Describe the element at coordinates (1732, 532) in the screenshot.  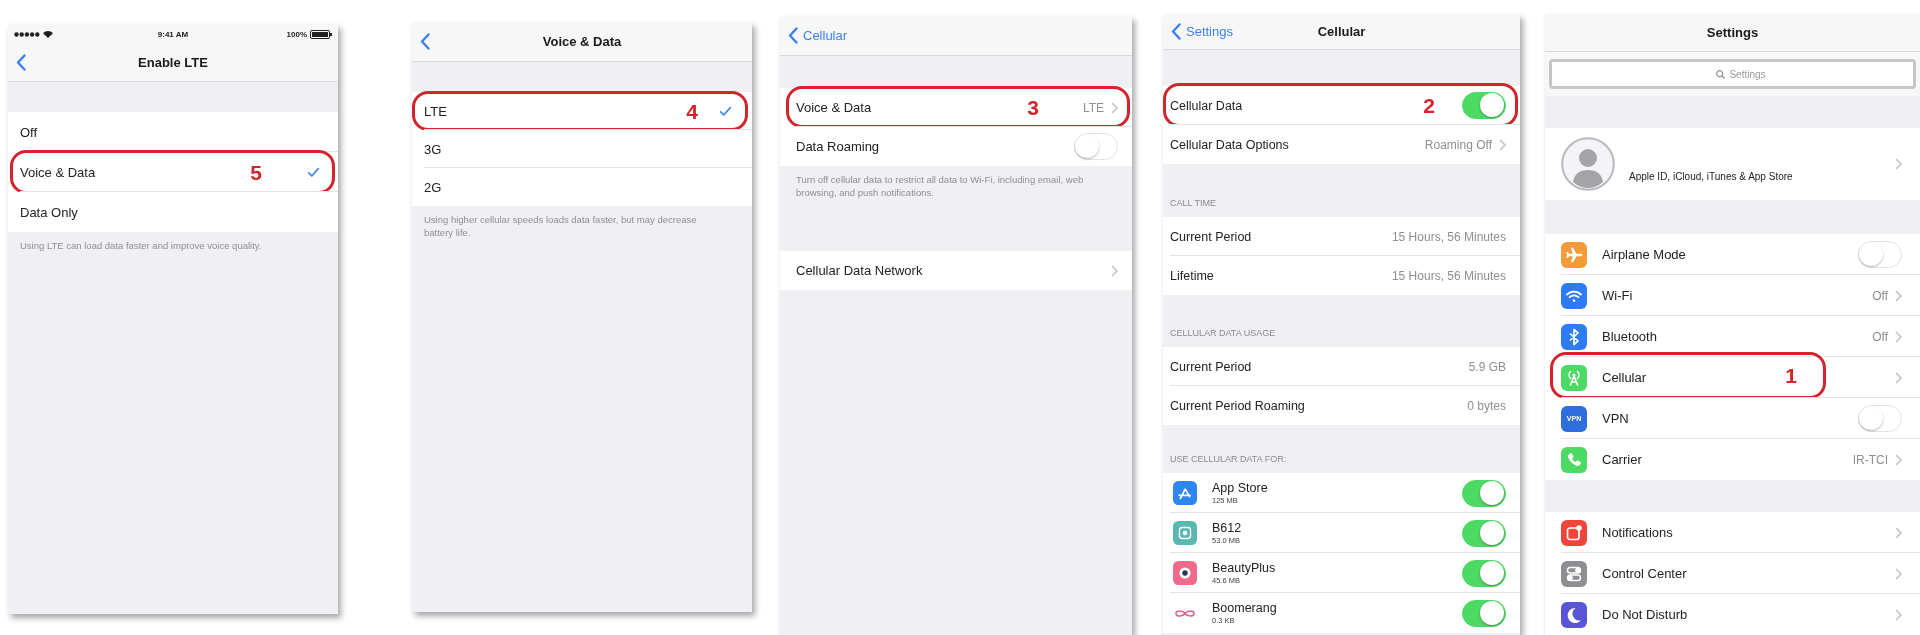
I see `settings-row: Notifications` at that location.